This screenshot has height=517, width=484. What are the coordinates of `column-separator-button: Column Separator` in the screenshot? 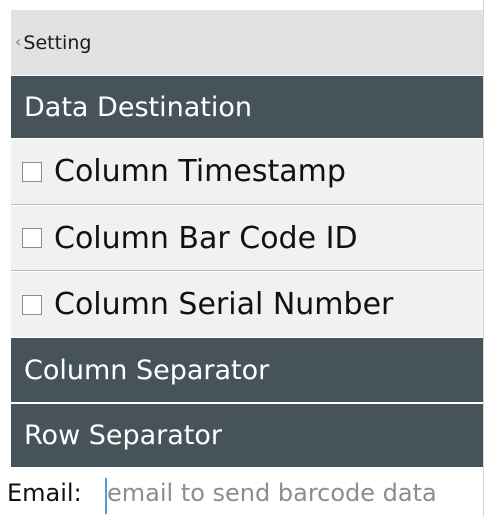 It's located at (247, 370).